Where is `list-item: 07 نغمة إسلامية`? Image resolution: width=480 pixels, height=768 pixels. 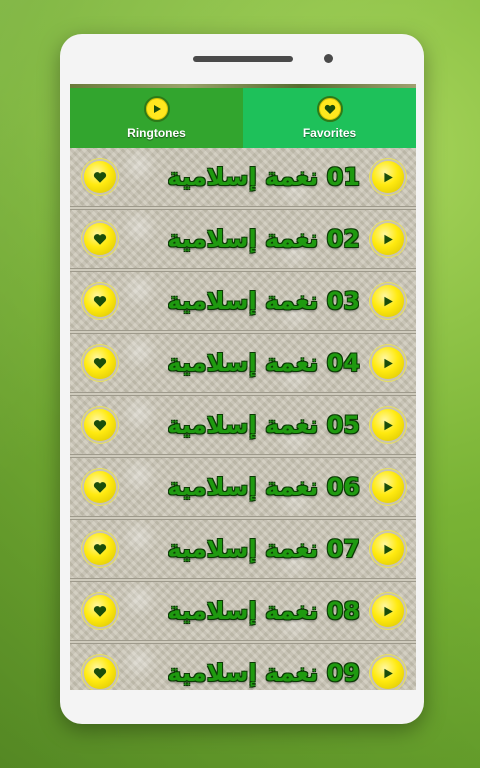
list-item: 07 نغمة إسلامية is located at coordinates (243, 549).